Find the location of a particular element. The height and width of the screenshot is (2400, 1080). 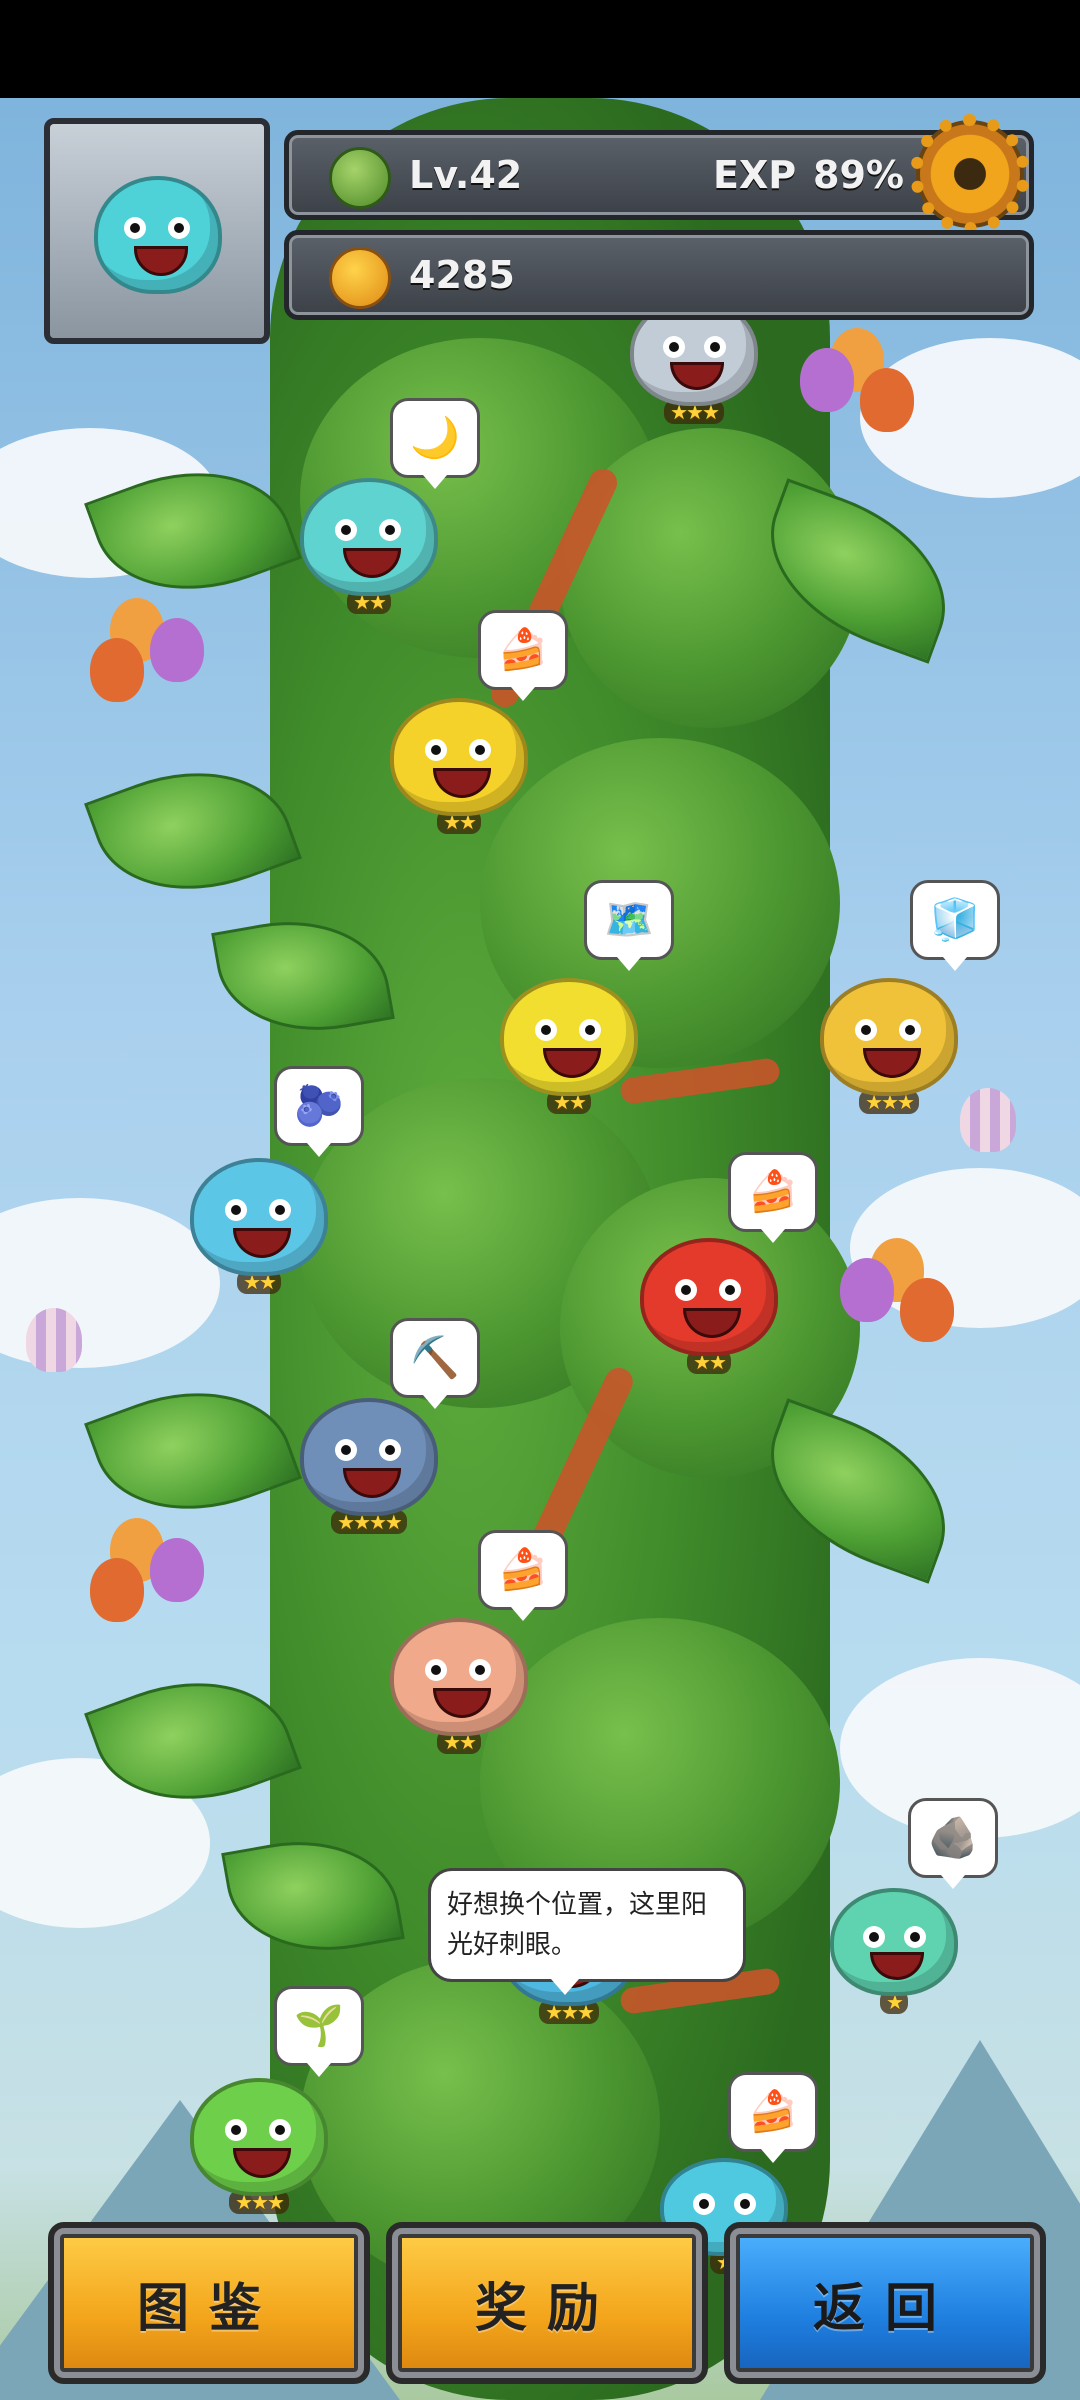

monster-flower-crab: ★★ is located at coordinates (459, 1686).